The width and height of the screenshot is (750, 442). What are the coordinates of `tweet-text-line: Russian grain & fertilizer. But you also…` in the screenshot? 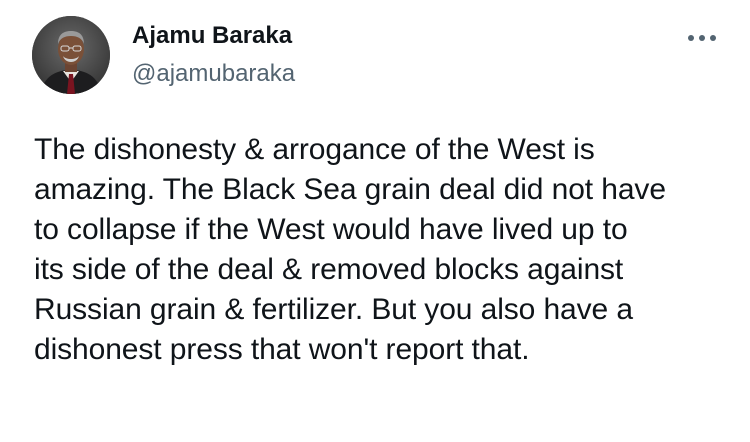 It's located at (333, 309).